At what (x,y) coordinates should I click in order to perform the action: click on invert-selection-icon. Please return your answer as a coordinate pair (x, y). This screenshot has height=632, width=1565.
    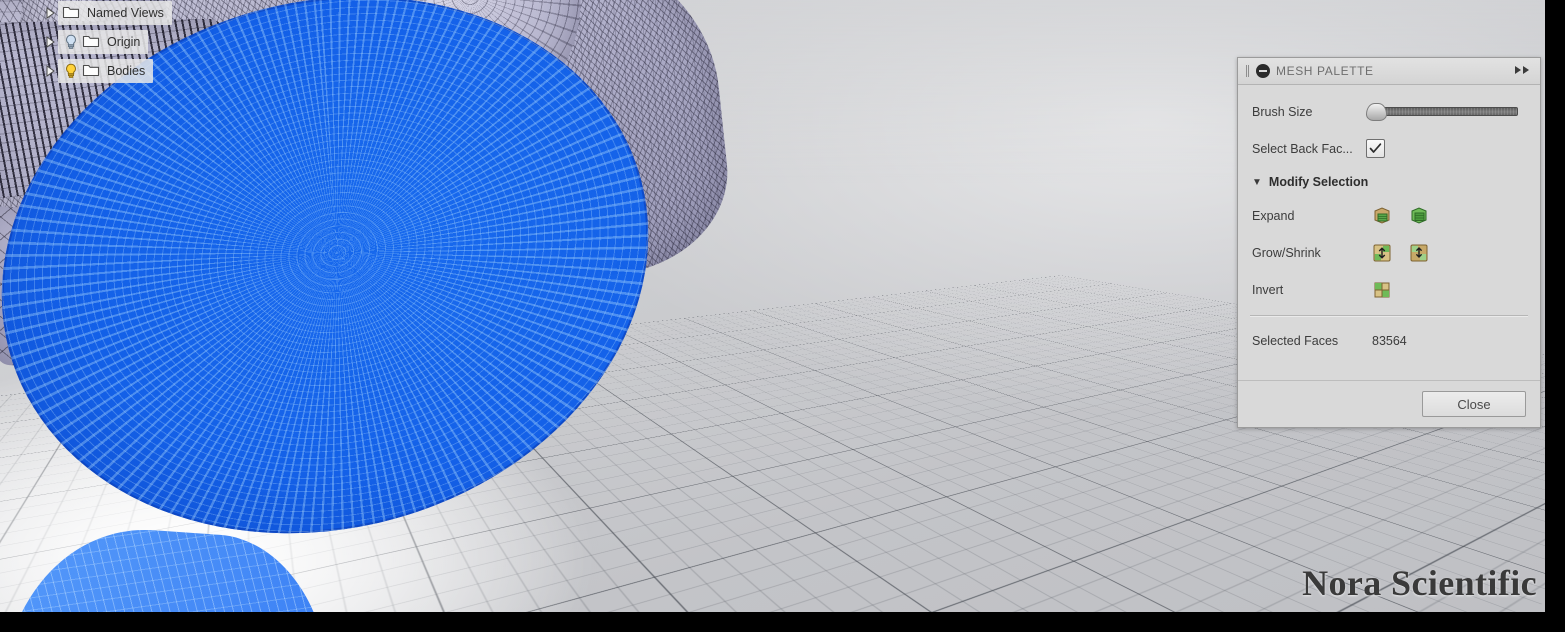
    Looking at the image, I should click on (1382, 290).